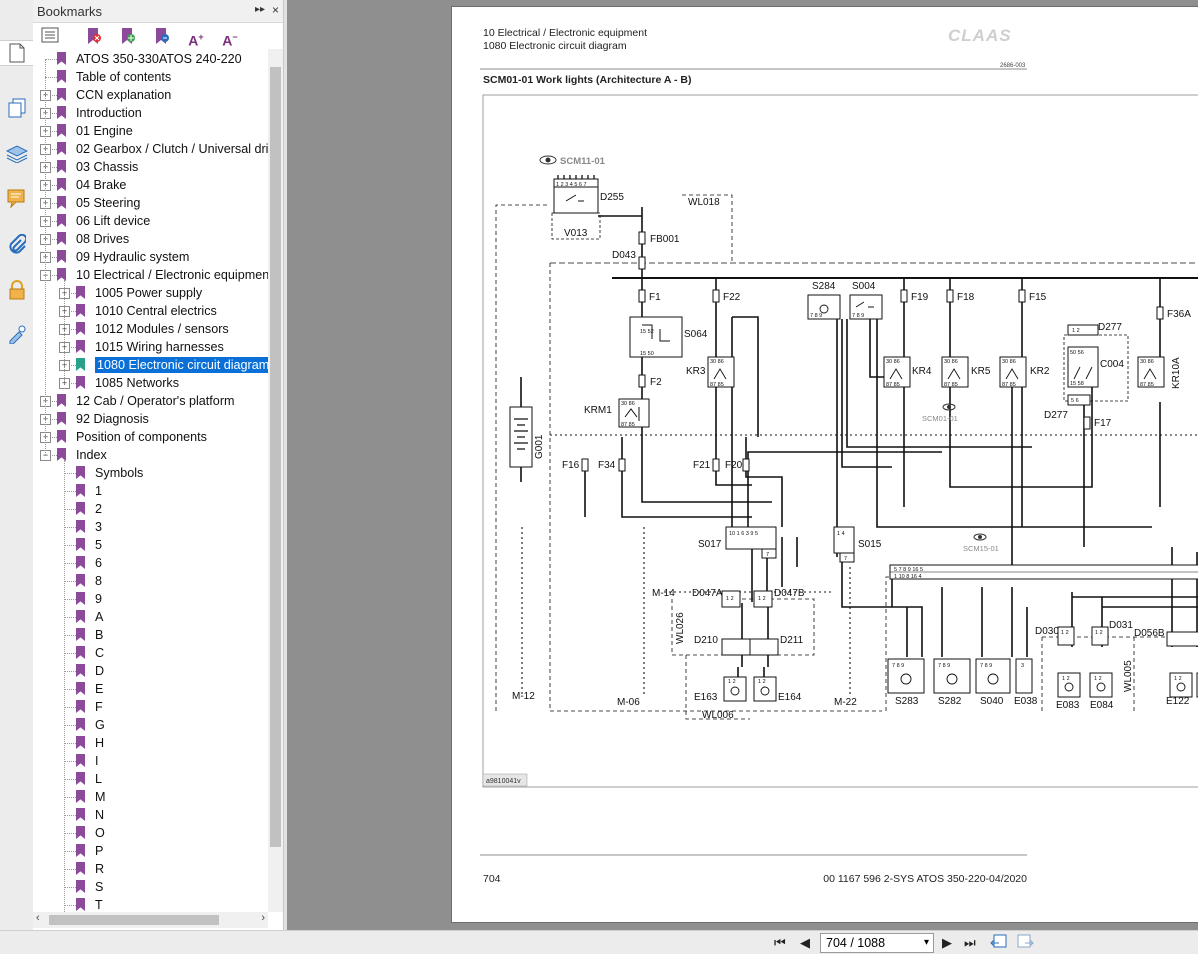 This screenshot has height=954, width=1198. Describe the element at coordinates (150, 203) in the screenshot. I see `bookmark-item: +05 Steering` at that location.